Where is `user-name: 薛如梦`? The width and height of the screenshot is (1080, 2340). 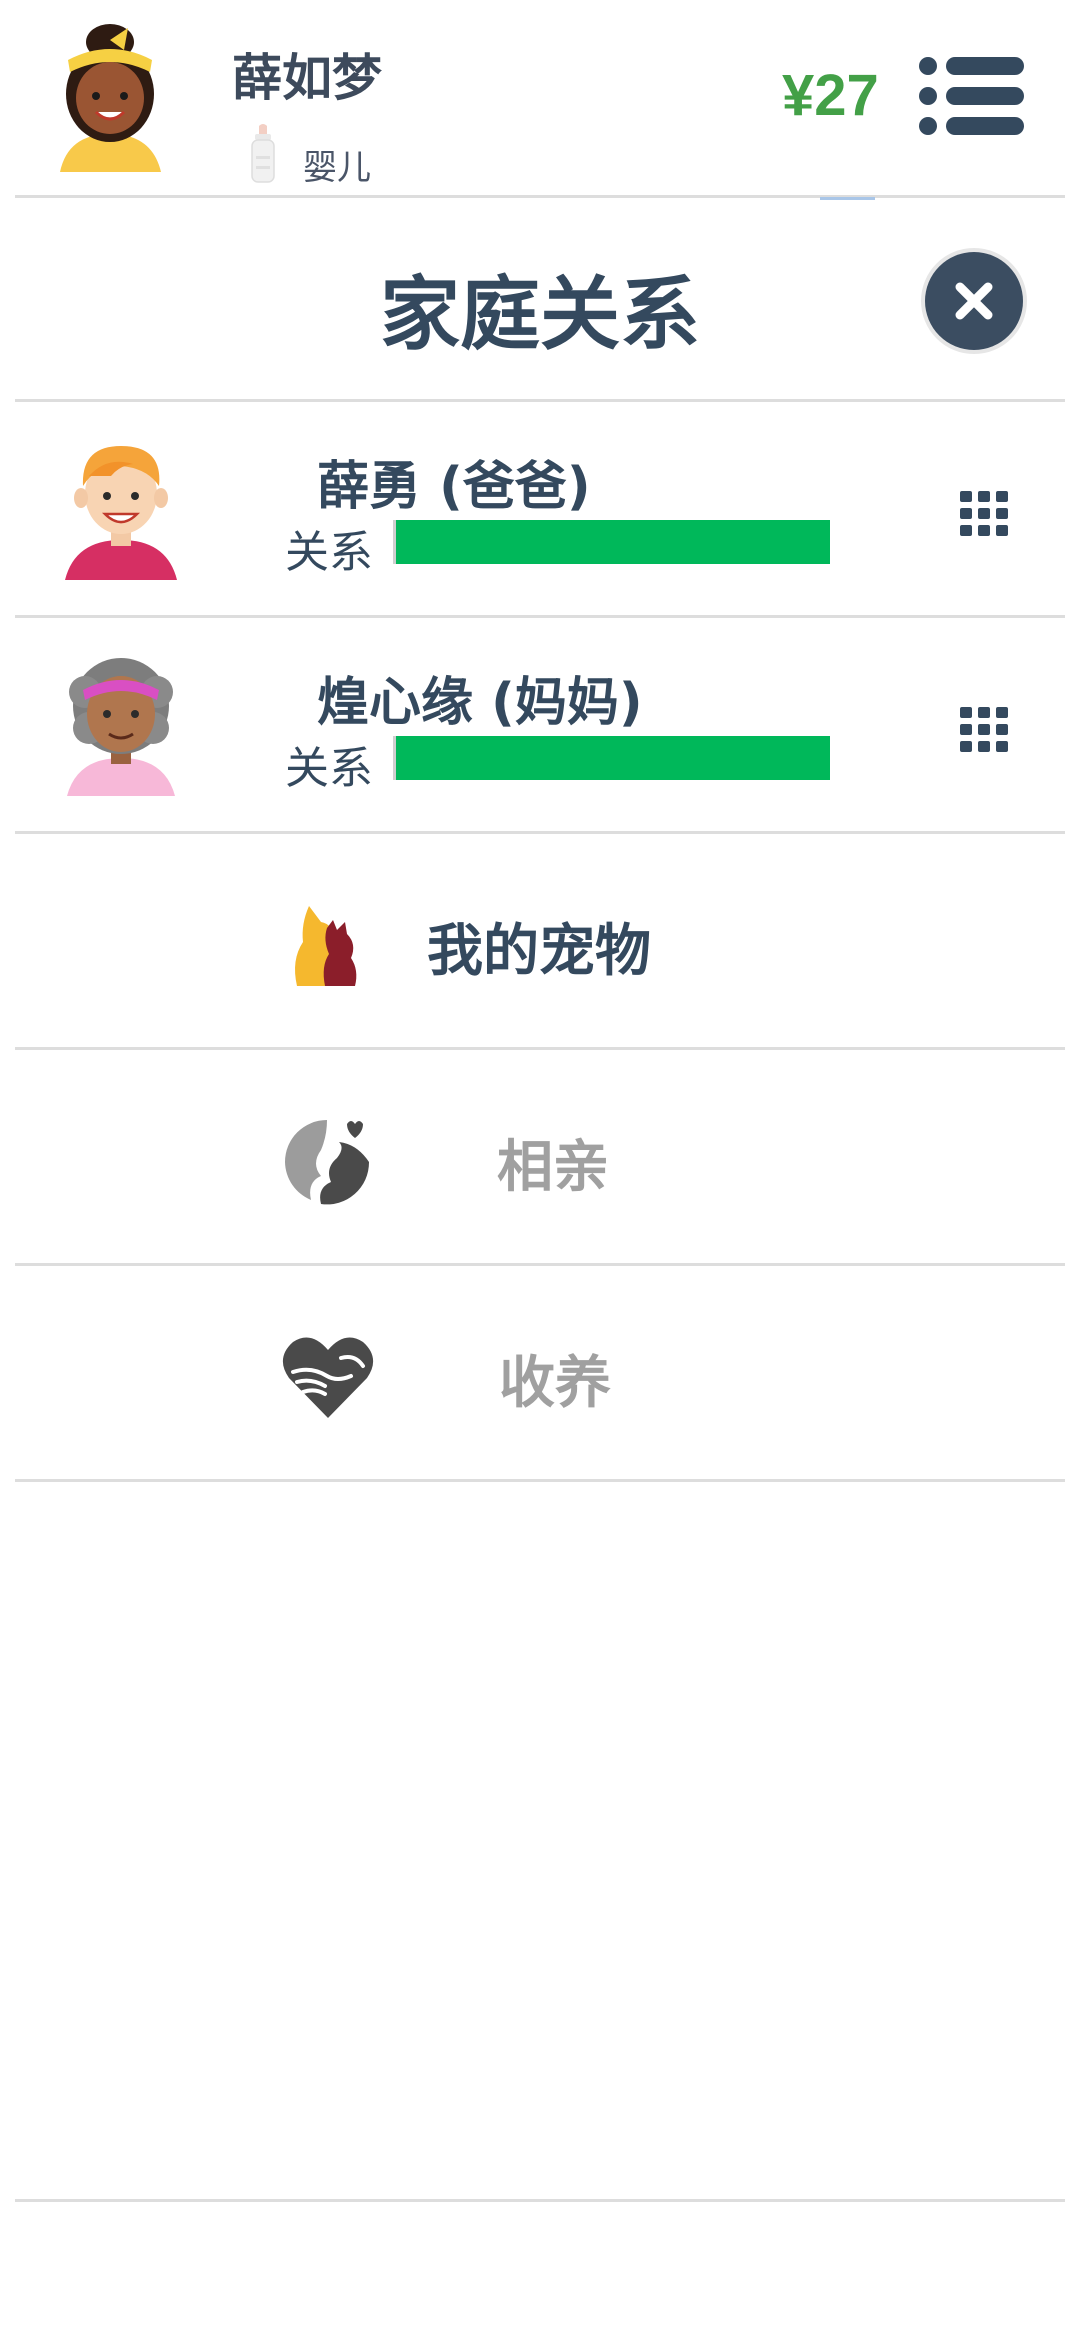
user-name: 薛如梦 is located at coordinates (307, 78).